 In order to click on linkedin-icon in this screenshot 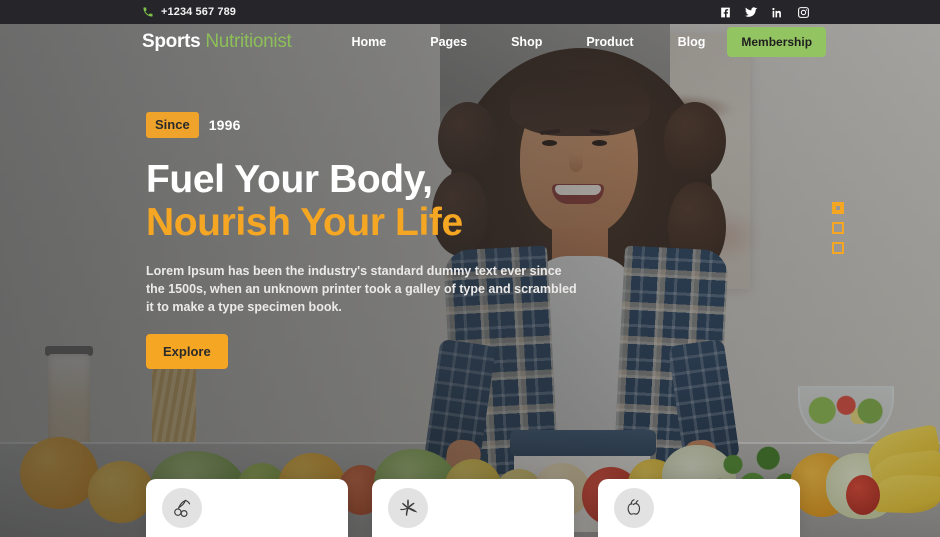, I will do `click(777, 12)`.